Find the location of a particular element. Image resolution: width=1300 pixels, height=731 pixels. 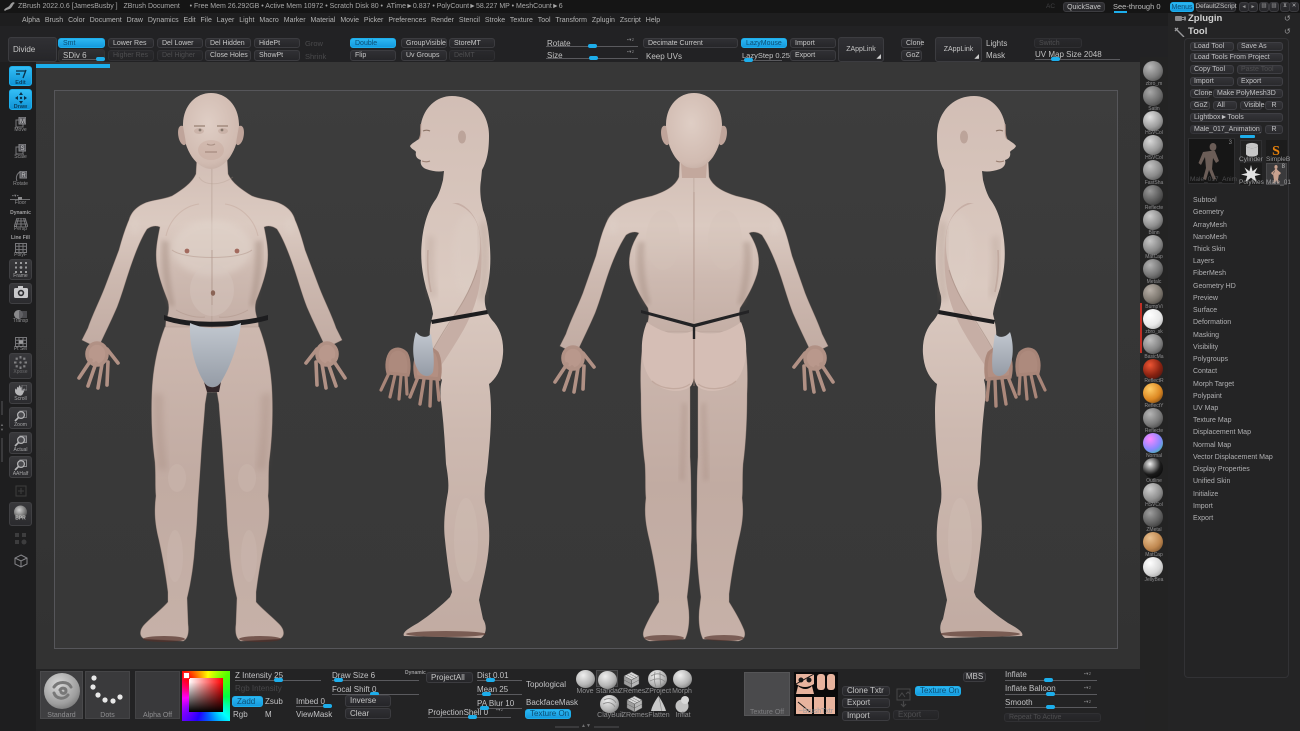

svg-text: R is located at coordinates (23, 176).